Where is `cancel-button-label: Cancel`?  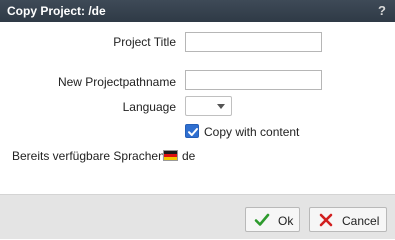 cancel-button-label: Cancel is located at coordinates (361, 221).